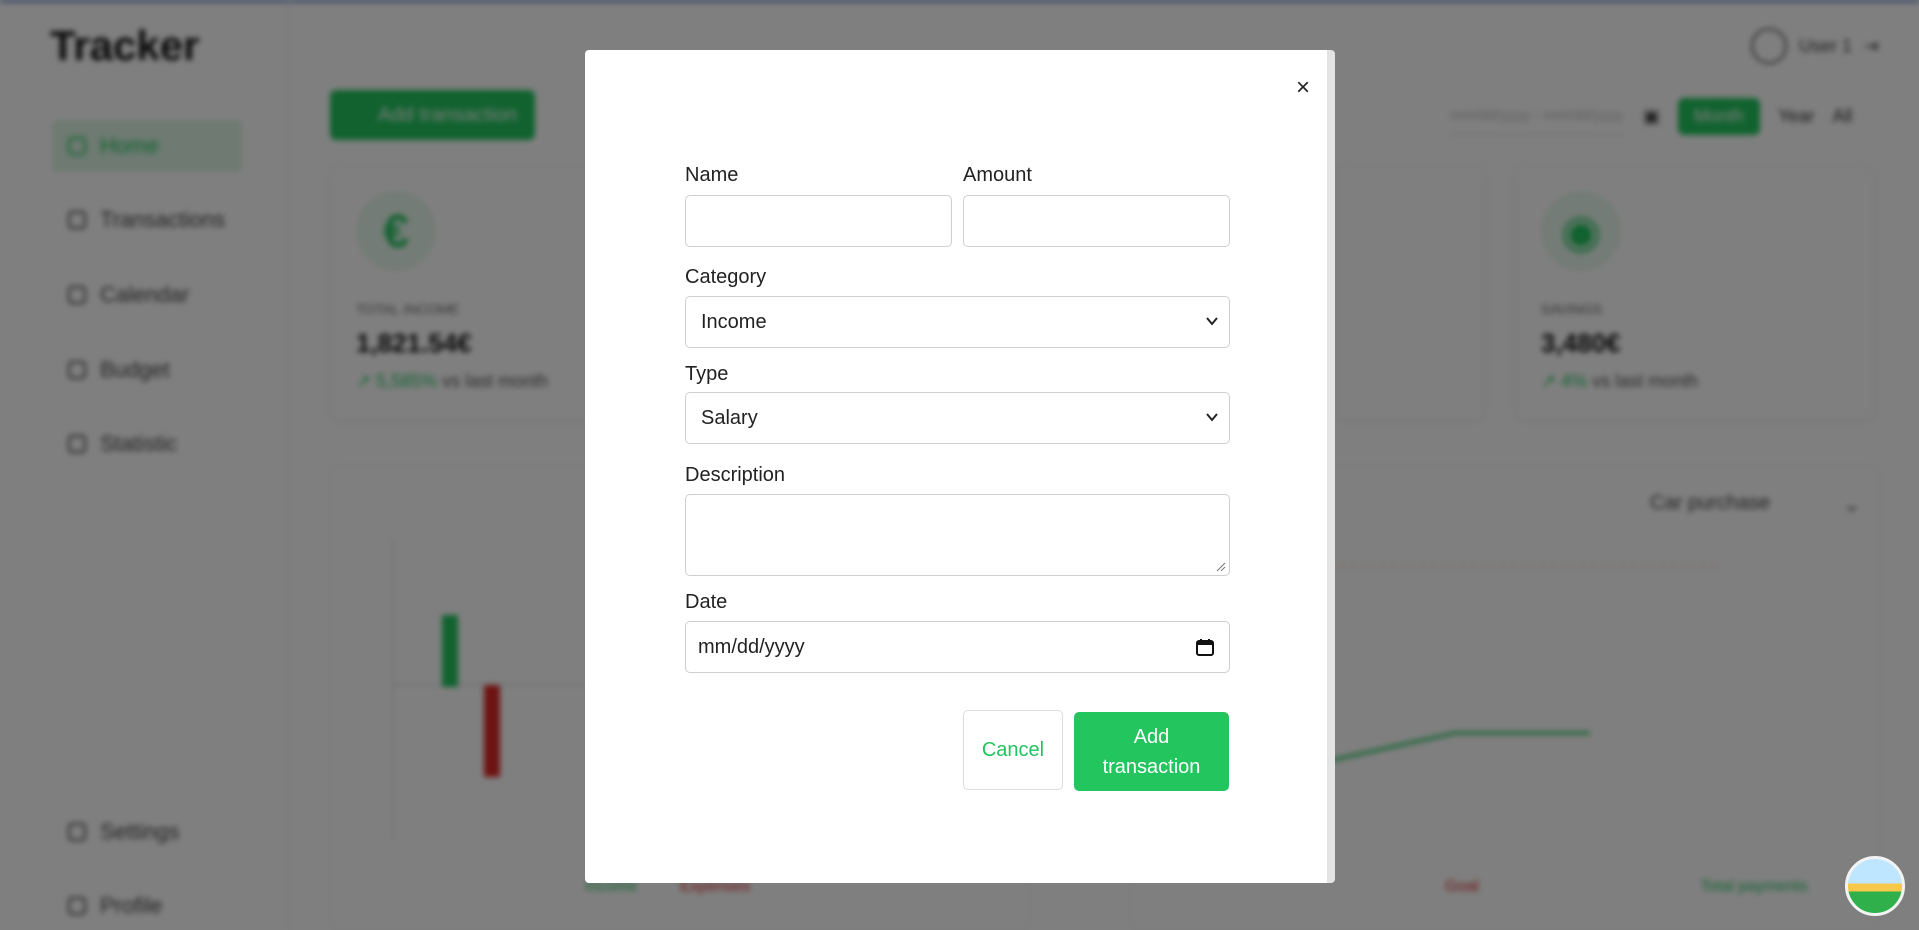  I want to click on cancel-button: Cancel, so click(1013, 750).